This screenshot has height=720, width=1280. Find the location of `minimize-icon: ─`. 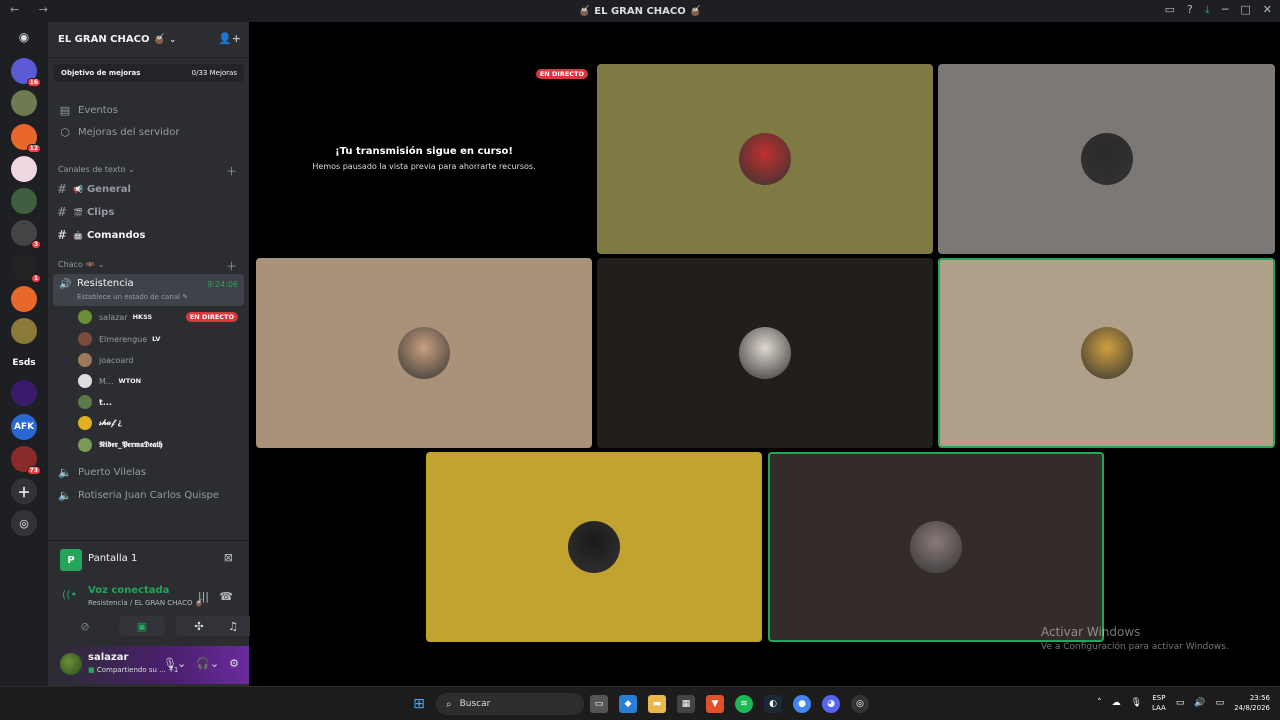

minimize-icon: ─ is located at coordinates (1225, 10).